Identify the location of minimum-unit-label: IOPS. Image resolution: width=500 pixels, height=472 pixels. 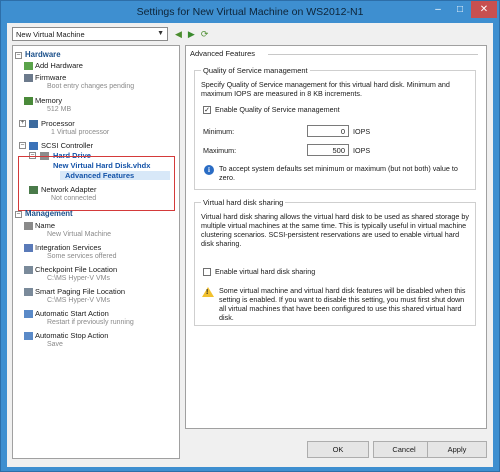
(362, 131).